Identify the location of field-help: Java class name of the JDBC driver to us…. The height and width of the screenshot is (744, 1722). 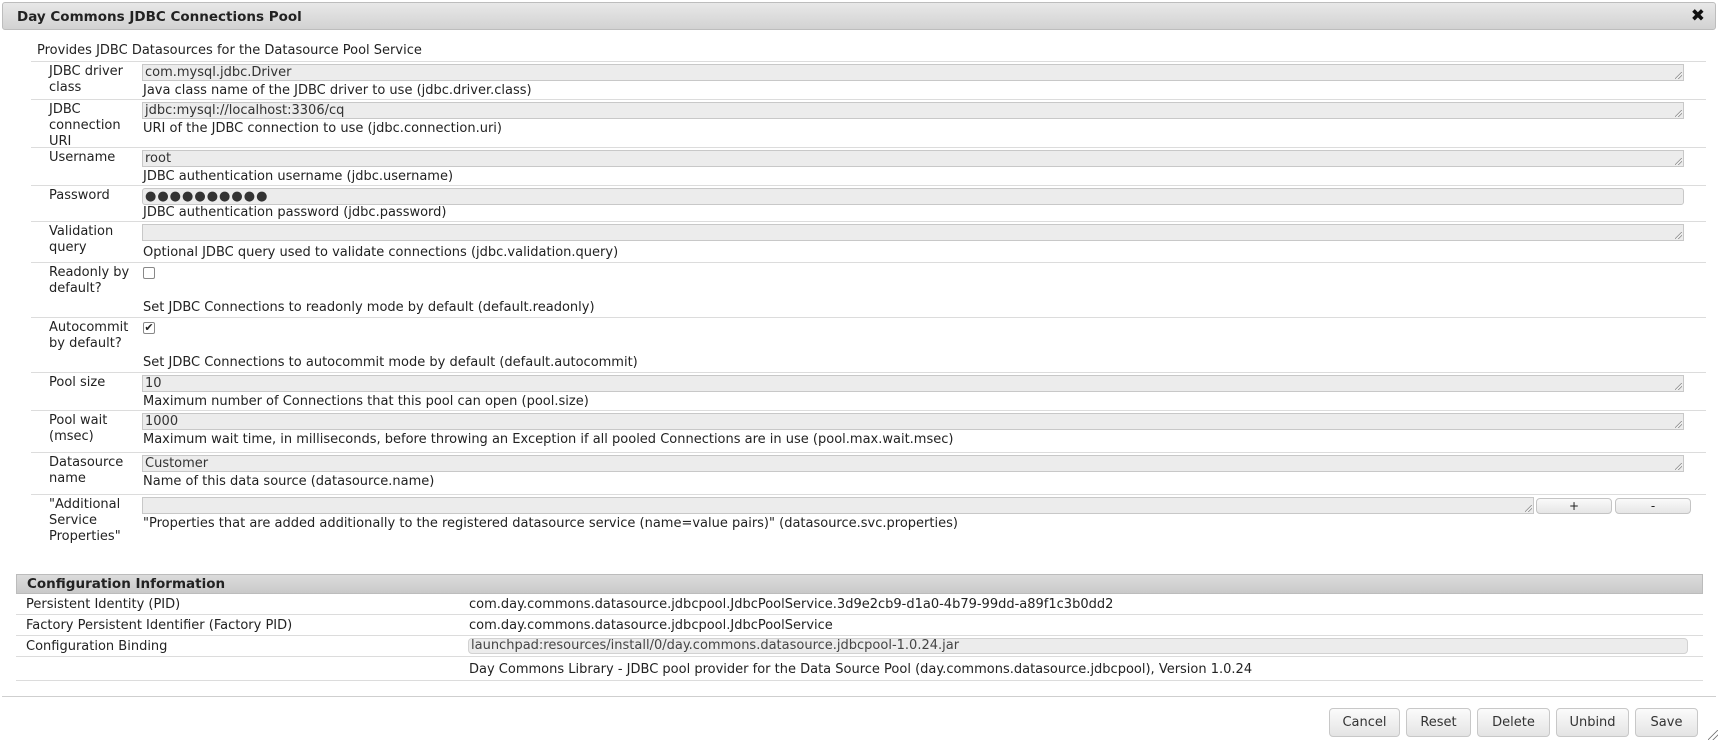
(337, 90).